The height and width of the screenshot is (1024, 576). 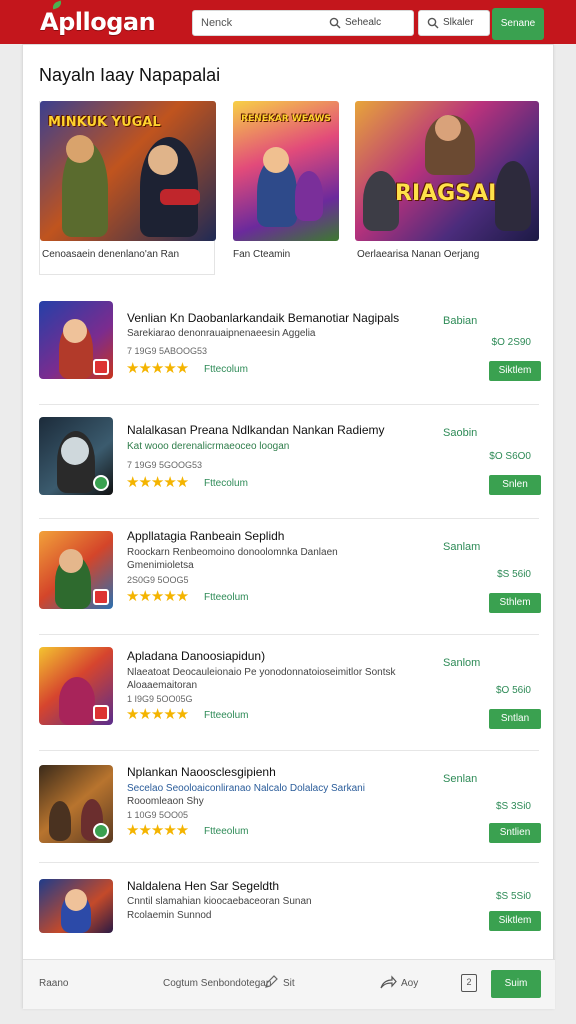 What do you see at coordinates (158, 815) in the screenshot?
I see `app-meta: 1 10G9 5OO05` at bounding box center [158, 815].